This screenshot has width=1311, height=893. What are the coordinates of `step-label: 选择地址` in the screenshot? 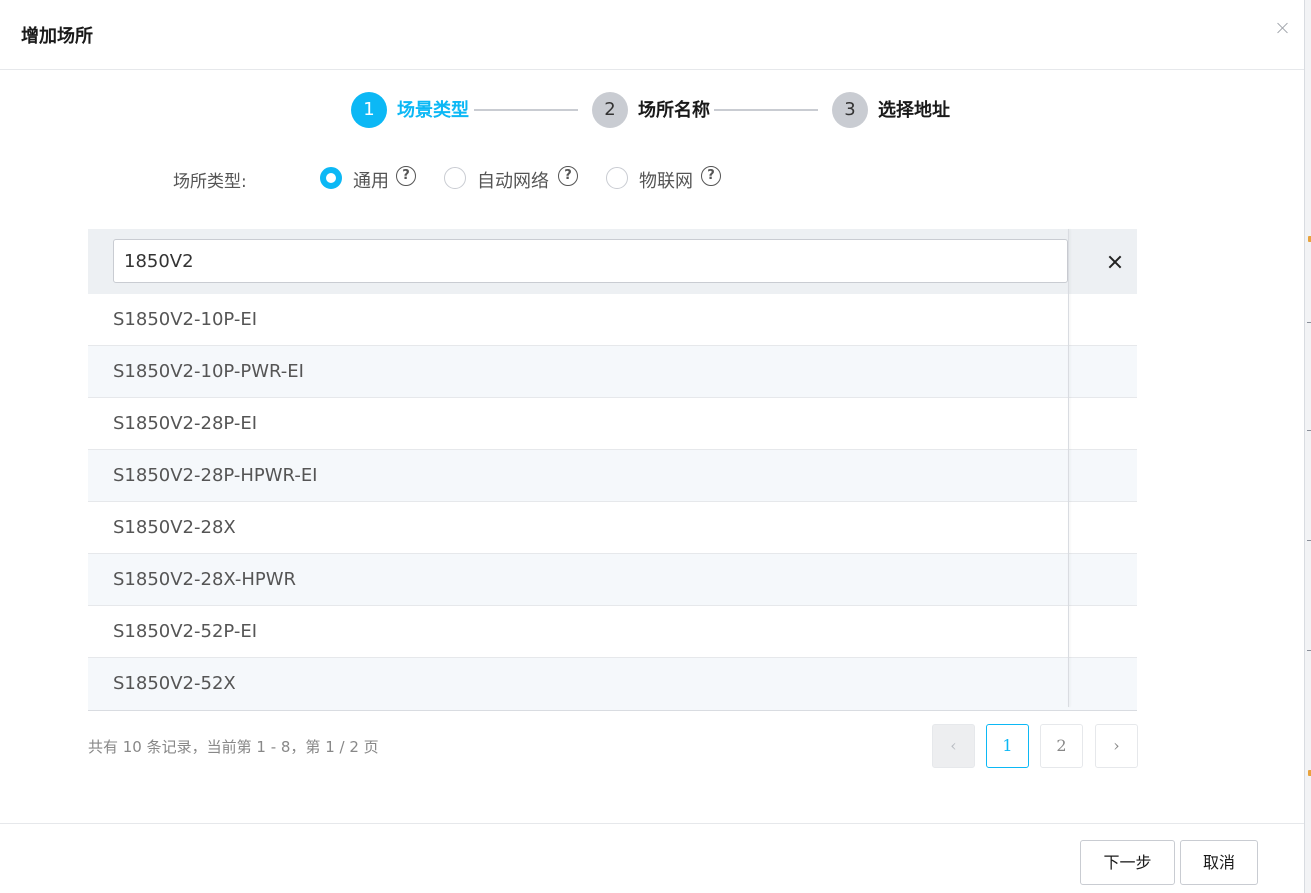 It's located at (914, 110).